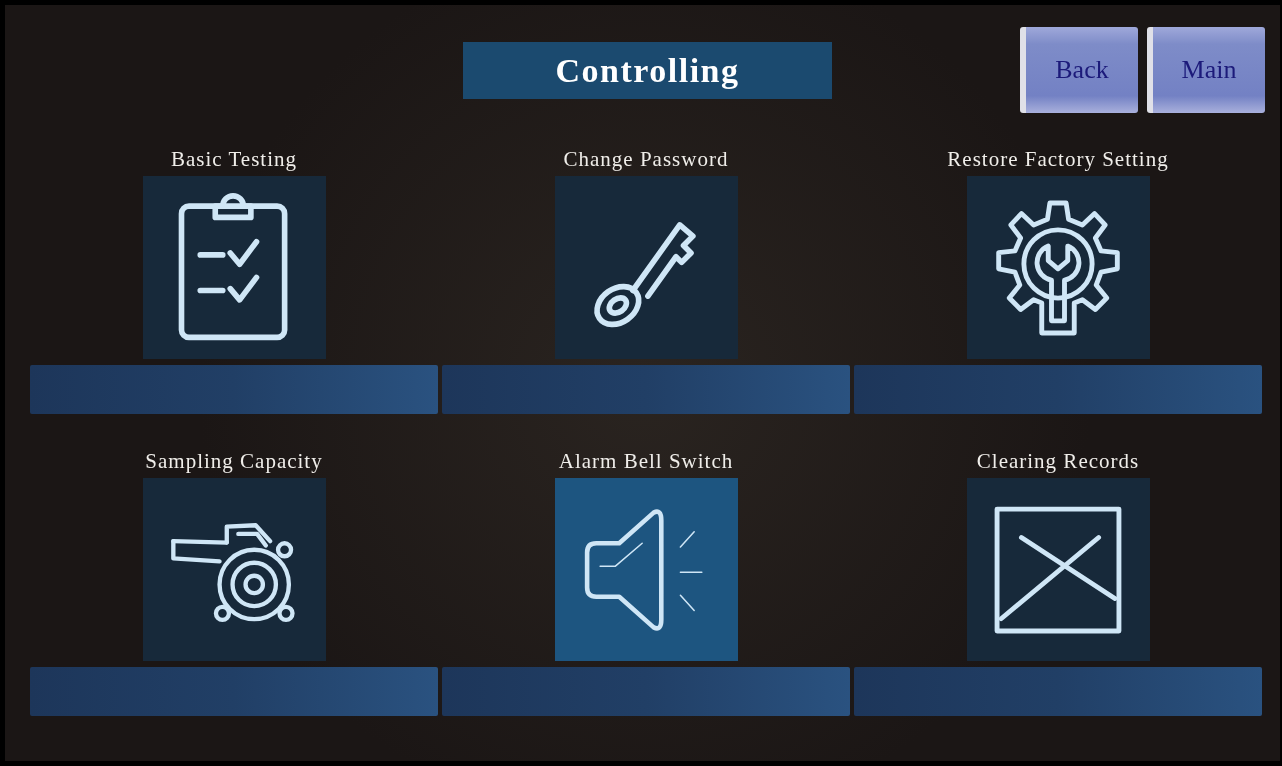  Describe the element at coordinates (234, 461) in the screenshot. I see `function-label: Sampling Capacity` at that location.